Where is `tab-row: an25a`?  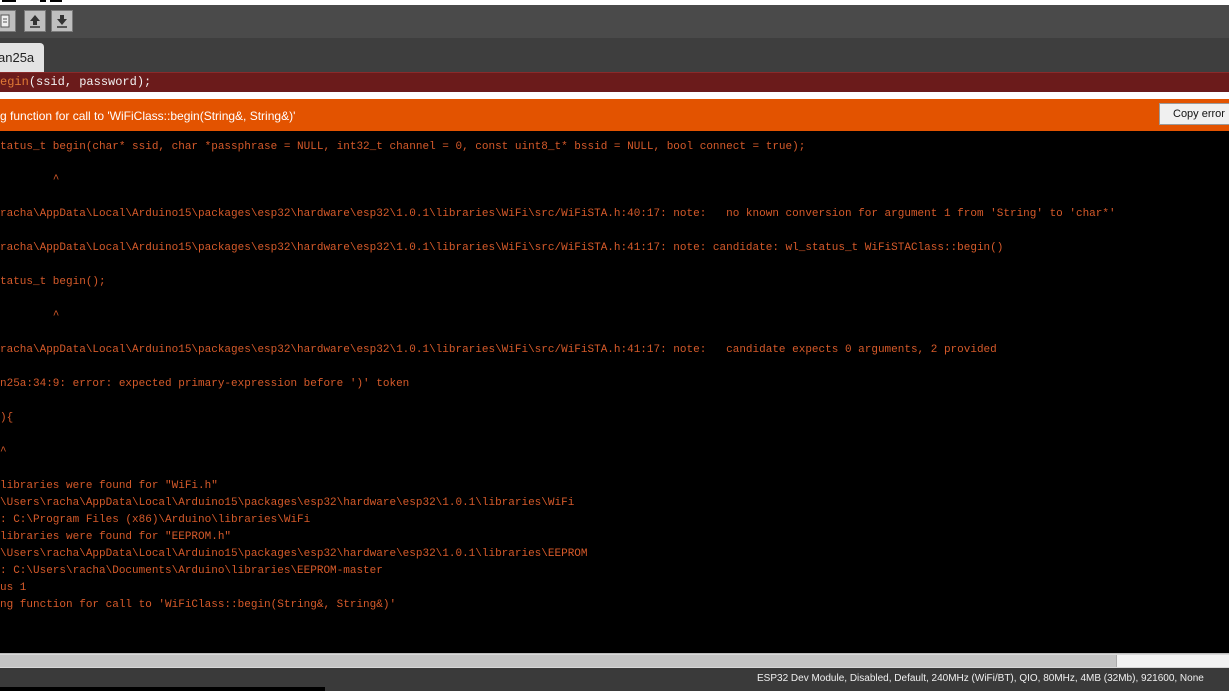
tab-row: an25a is located at coordinates (614, 55).